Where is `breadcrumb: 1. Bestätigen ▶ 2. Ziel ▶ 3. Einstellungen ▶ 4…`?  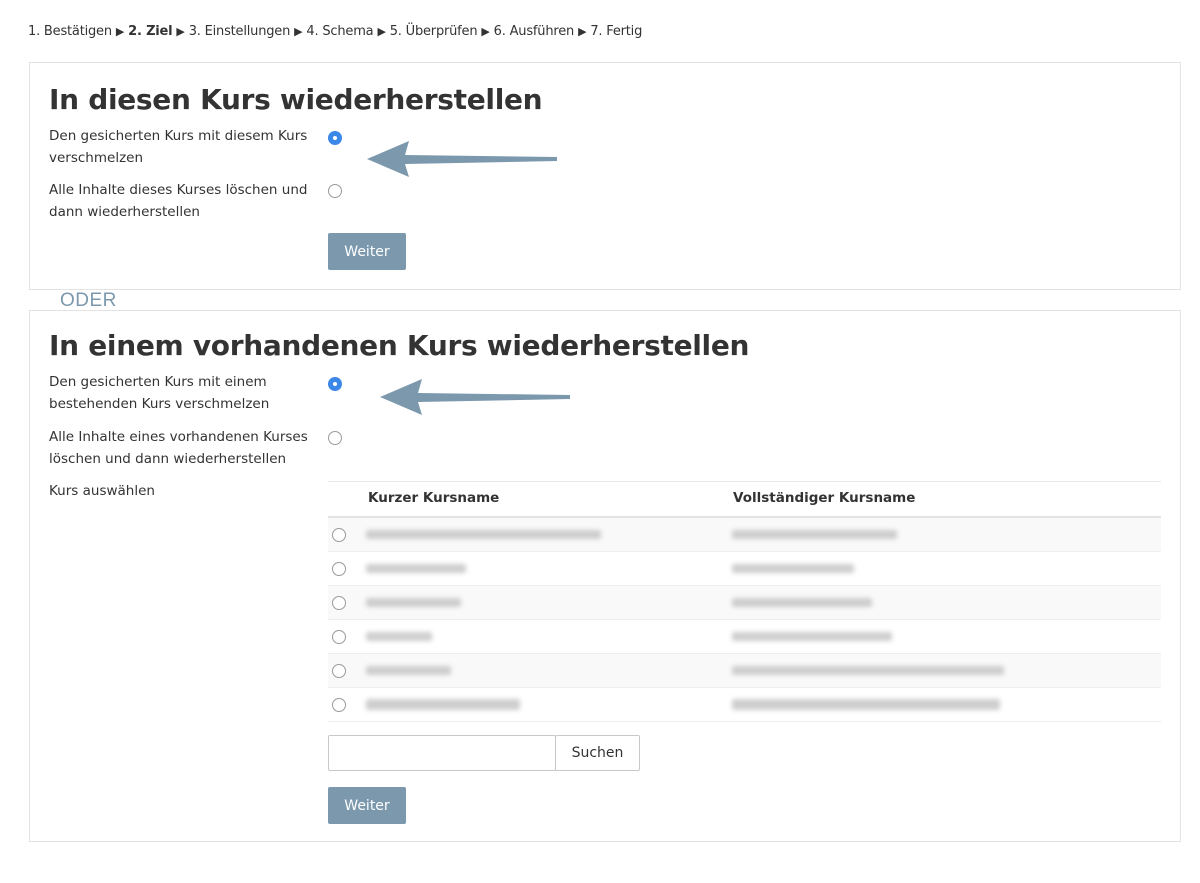
breadcrumb: 1. Bestätigen ▶ 2. Ziel ▶ 3. Einstellungen ▶ 4… is located at coordinates (335, 31).